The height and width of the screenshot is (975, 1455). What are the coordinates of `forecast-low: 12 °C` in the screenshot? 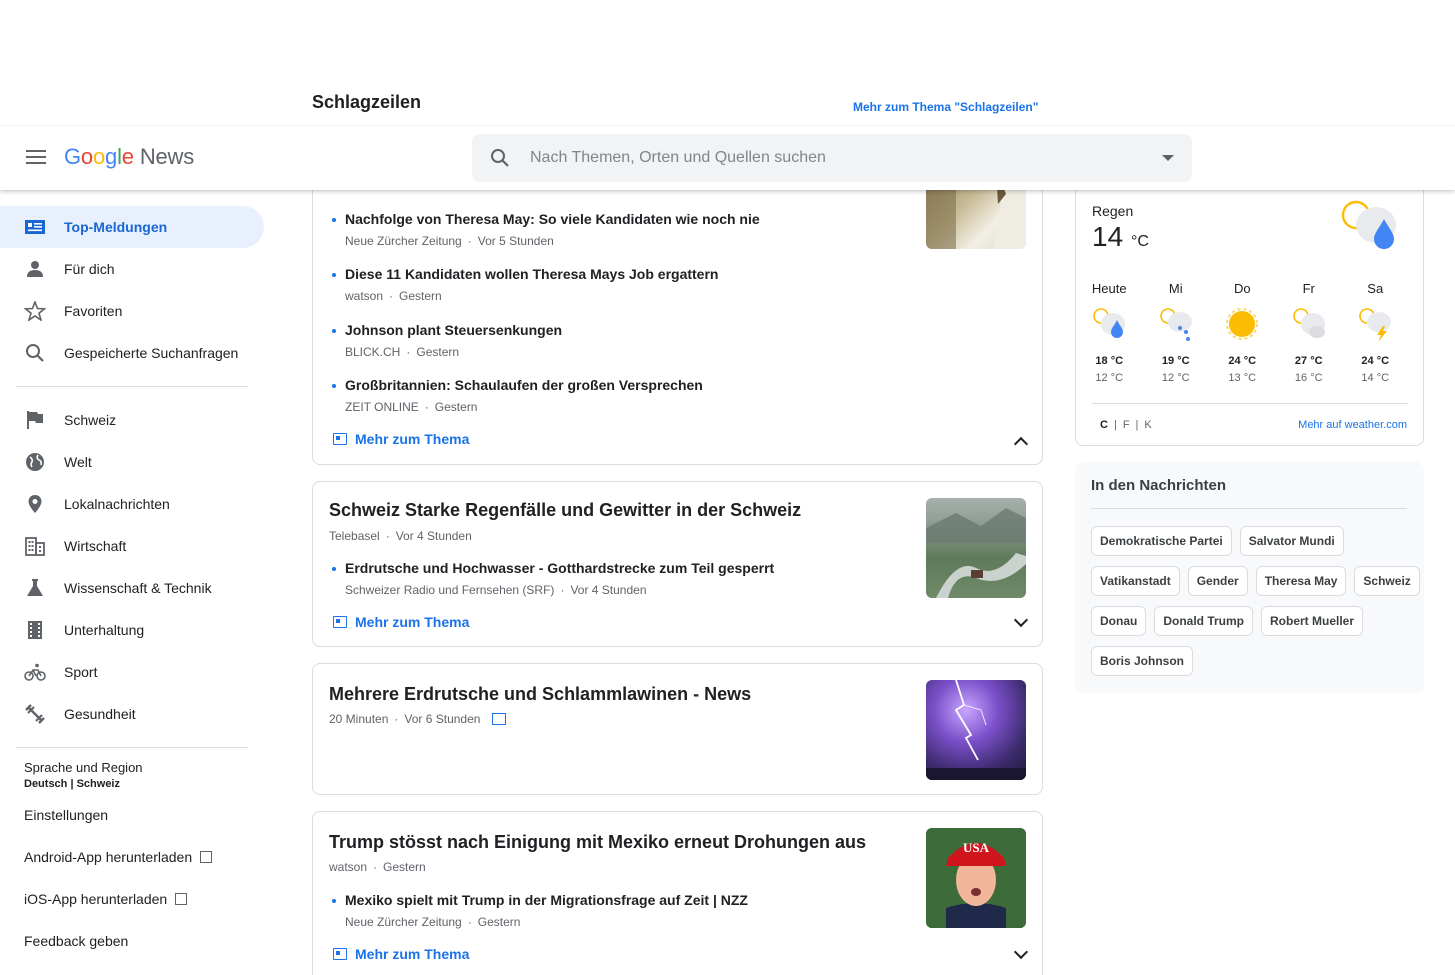 It's located at (1109, 378).